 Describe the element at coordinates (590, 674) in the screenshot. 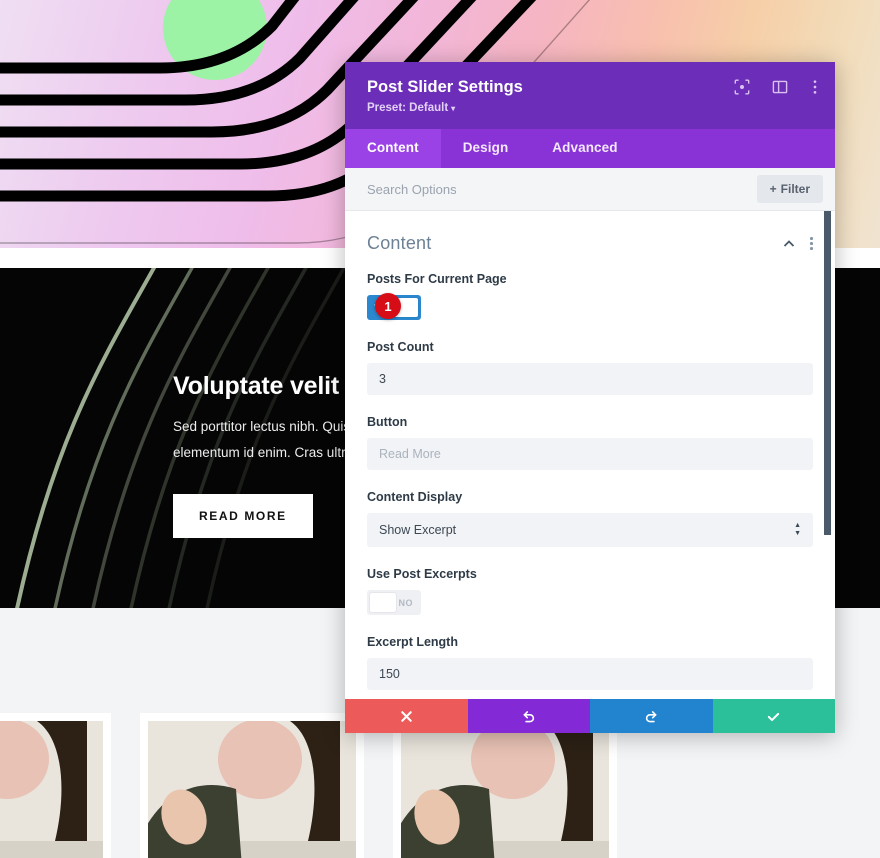

I see `excerpt-length-input` at that location.